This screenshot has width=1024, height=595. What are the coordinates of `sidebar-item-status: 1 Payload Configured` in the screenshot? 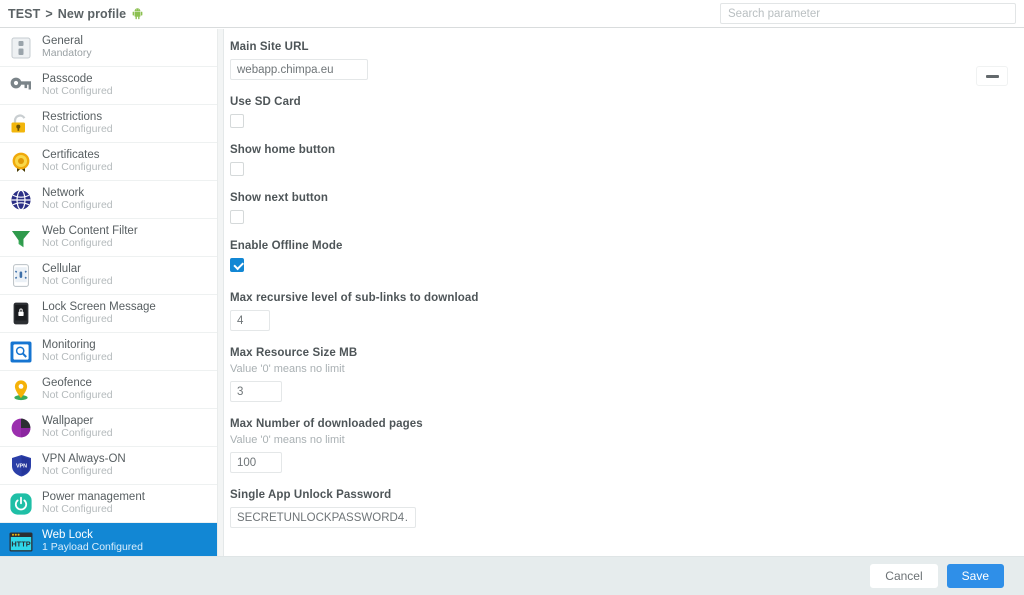 It's located at (92, 547).